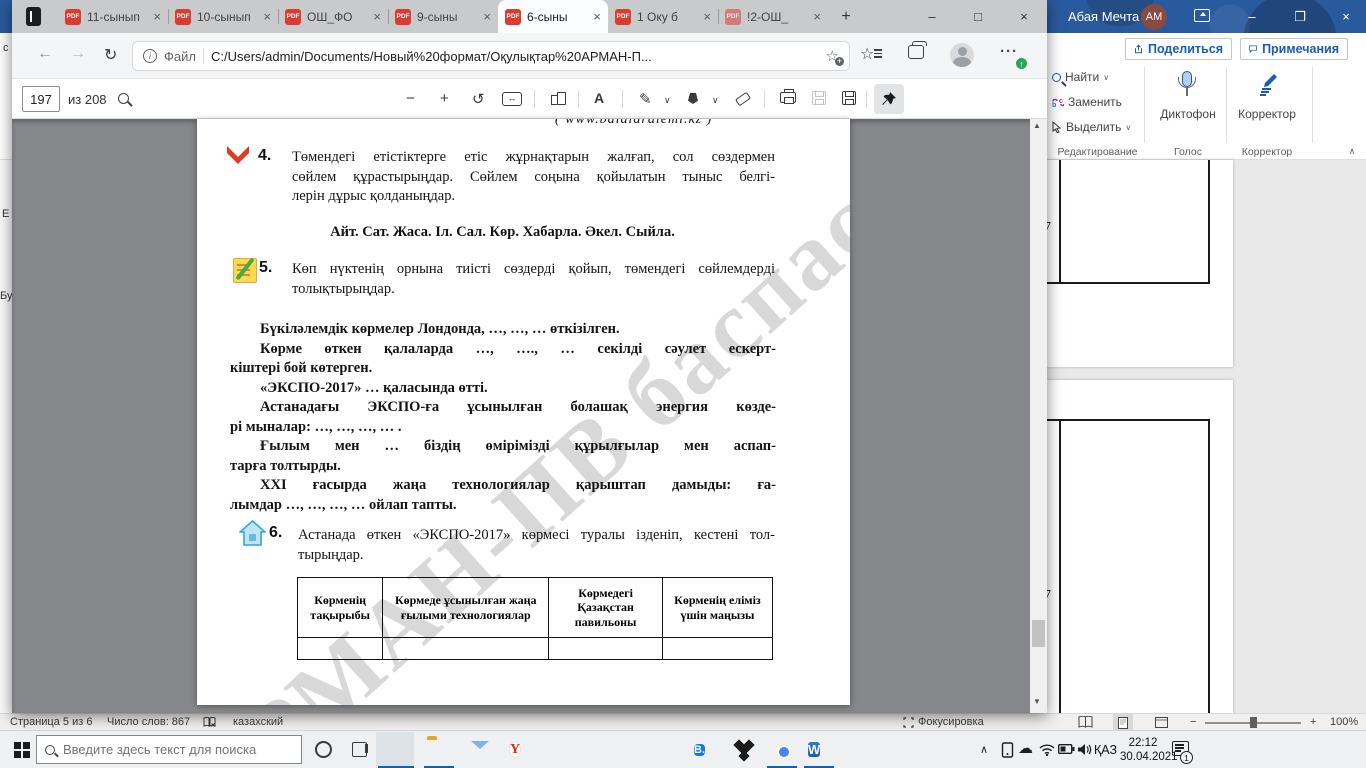  What do you see at coordinates (715, 100) in the screenshot?
I see `highlight-chevron-icon: ∨` at bounding box center [715, 100].